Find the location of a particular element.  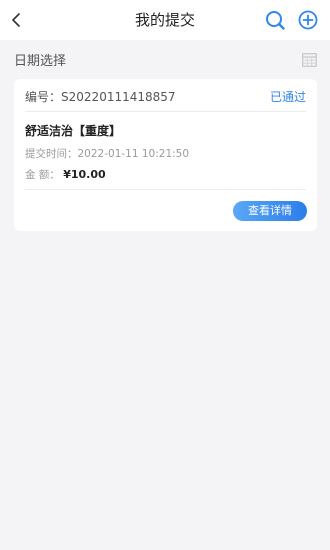

back-button is located at coordinates (16, 20).